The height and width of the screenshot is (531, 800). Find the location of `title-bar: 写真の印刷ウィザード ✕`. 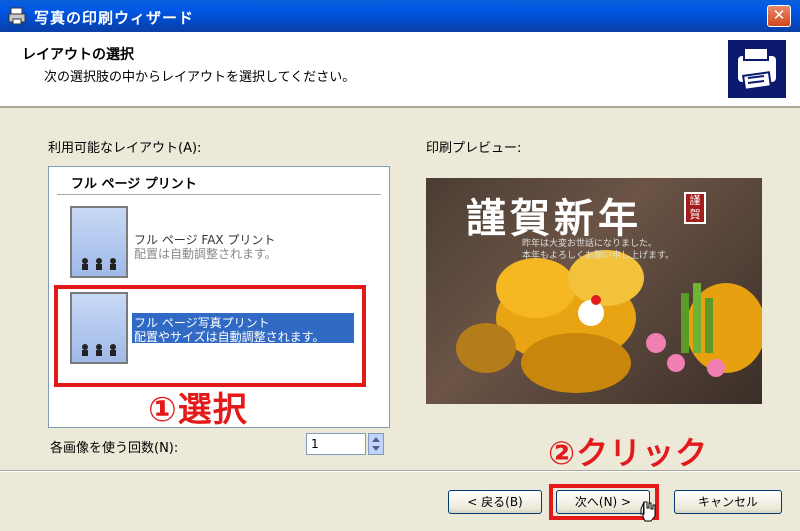

title-bar: 写真の印刷ウィザード ✕ is located at coordinates (400, 16).